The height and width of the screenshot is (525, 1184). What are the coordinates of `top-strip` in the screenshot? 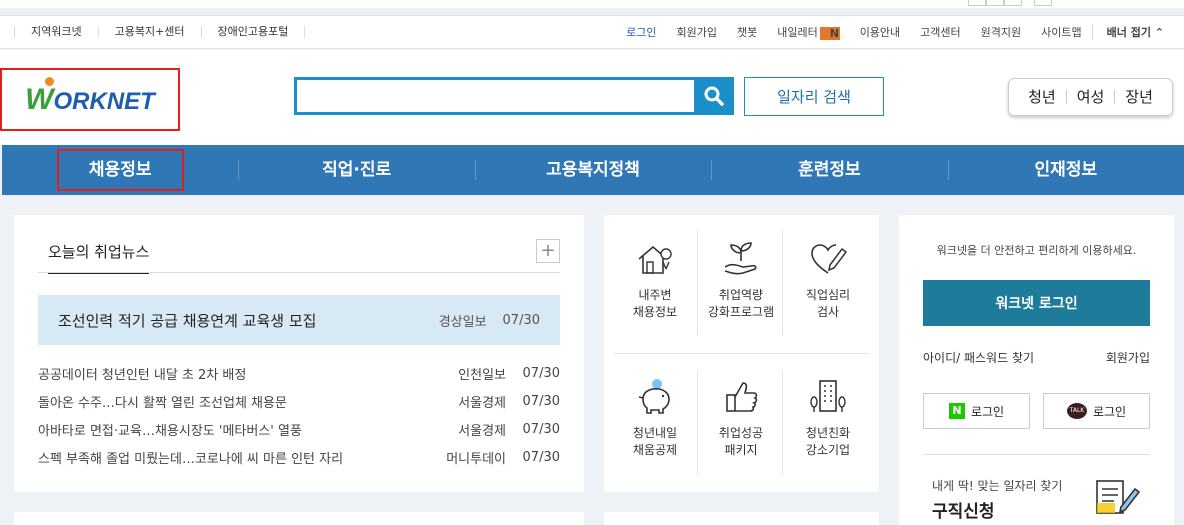 It's located at (592, 4).